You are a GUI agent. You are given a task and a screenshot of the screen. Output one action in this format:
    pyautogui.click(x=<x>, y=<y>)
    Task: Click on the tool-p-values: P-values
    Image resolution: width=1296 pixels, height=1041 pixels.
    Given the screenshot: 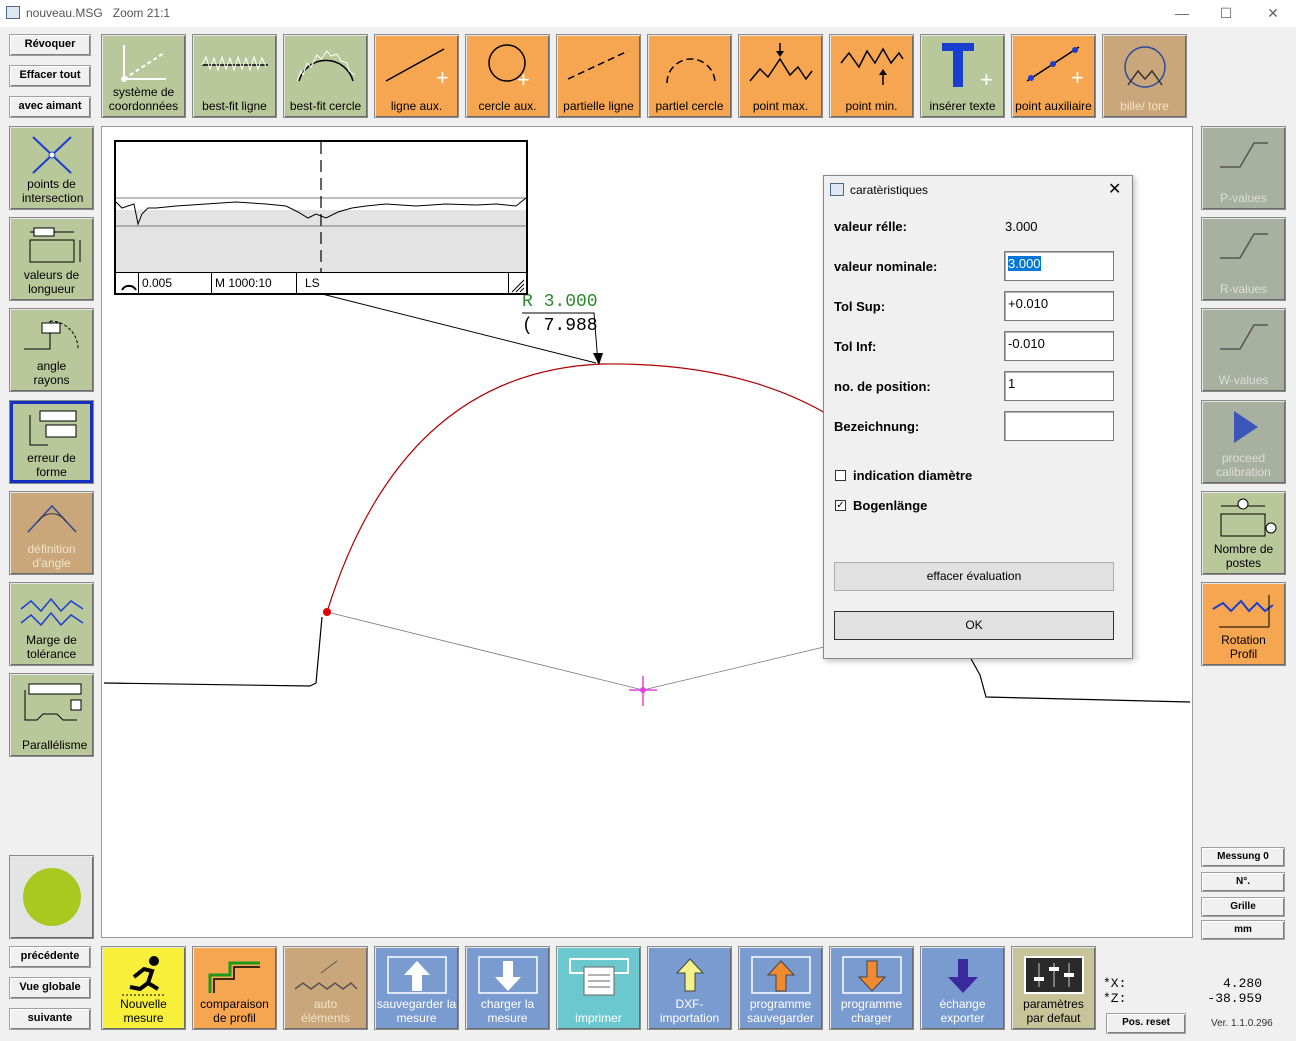 What is the action you would take?
    pyautogui.click(x=1243, y=168)
    